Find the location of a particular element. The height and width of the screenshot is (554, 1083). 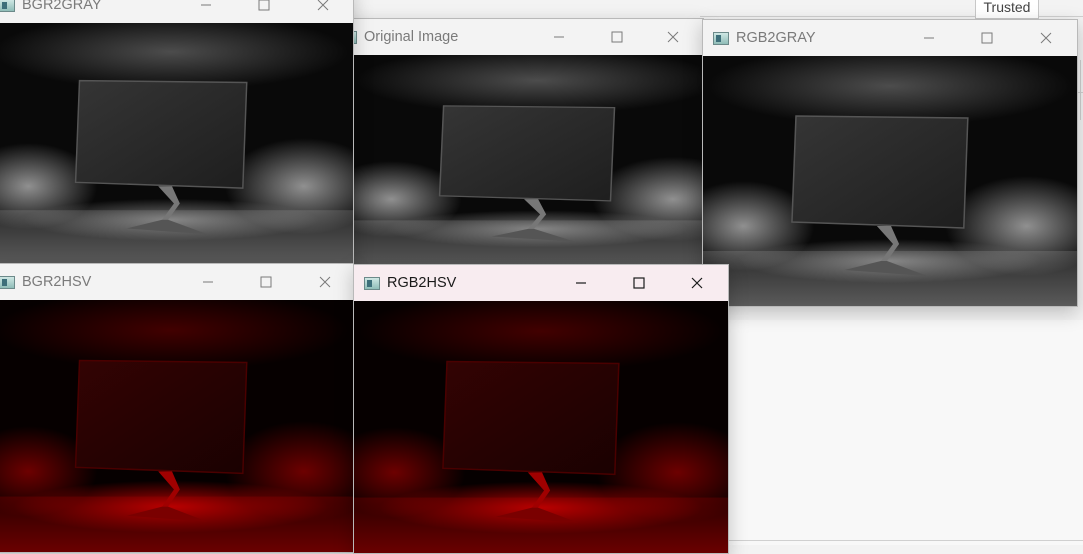

titlebar: Original Image is located at coordinates (517, 37).